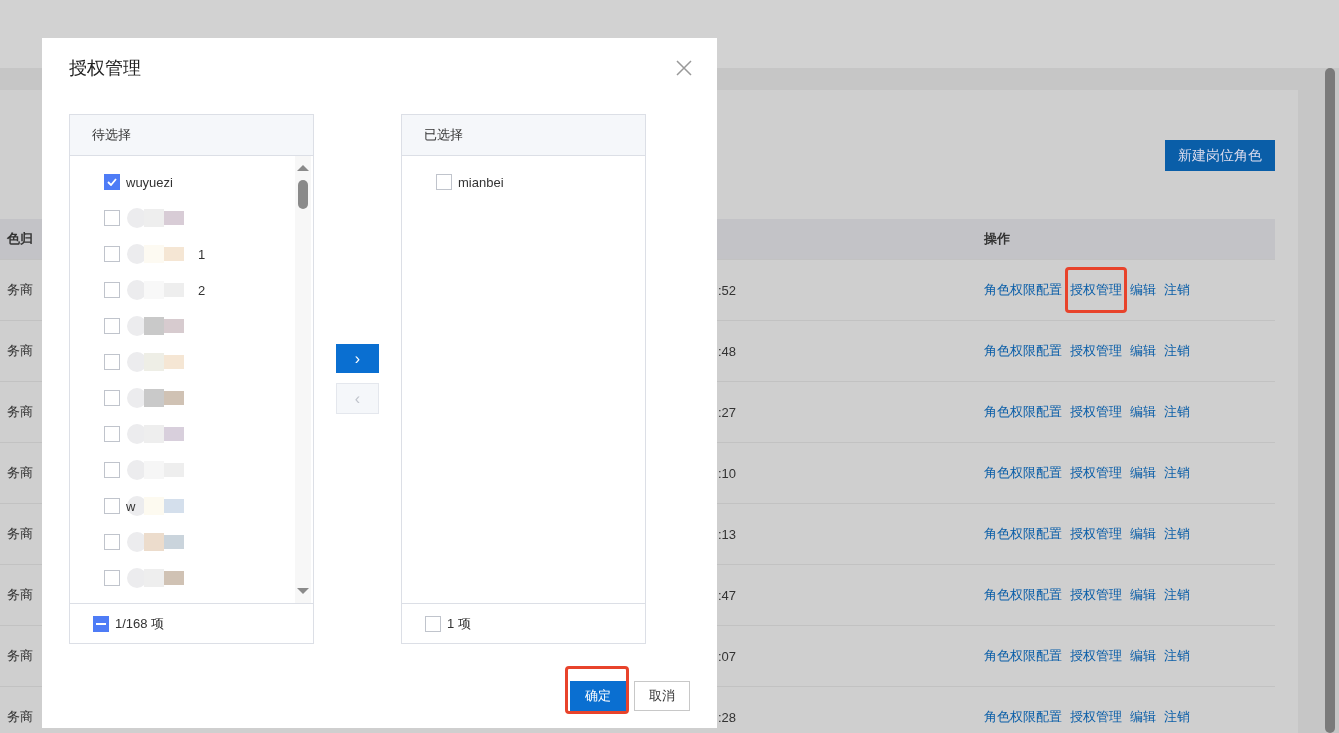  Describe the element at coordinates (202, 290) in the screenshot. I see `list-item-label: 2` at that location.